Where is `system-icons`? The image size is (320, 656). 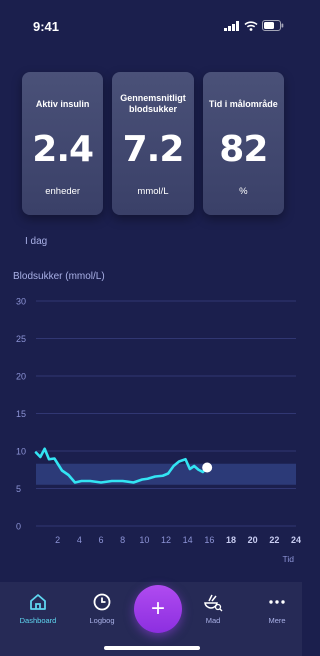 system-icons is located at coordinates (254, 25).